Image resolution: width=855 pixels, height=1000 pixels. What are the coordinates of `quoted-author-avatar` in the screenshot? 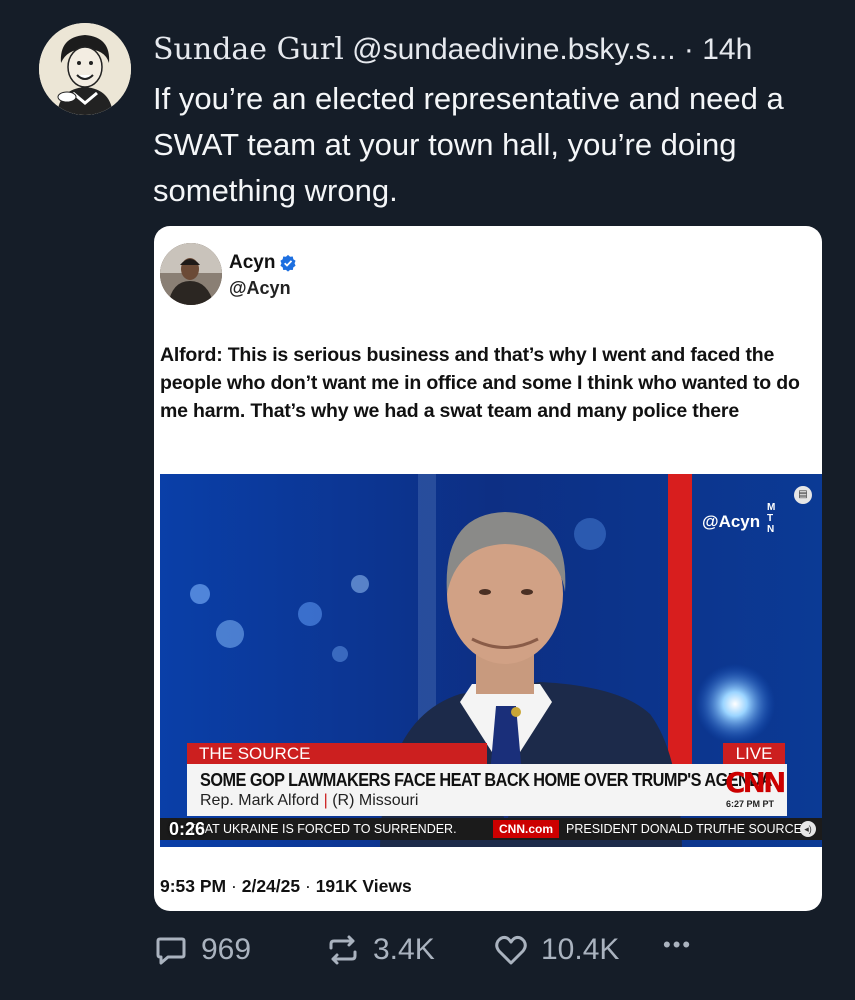 It's located at (191, 274).